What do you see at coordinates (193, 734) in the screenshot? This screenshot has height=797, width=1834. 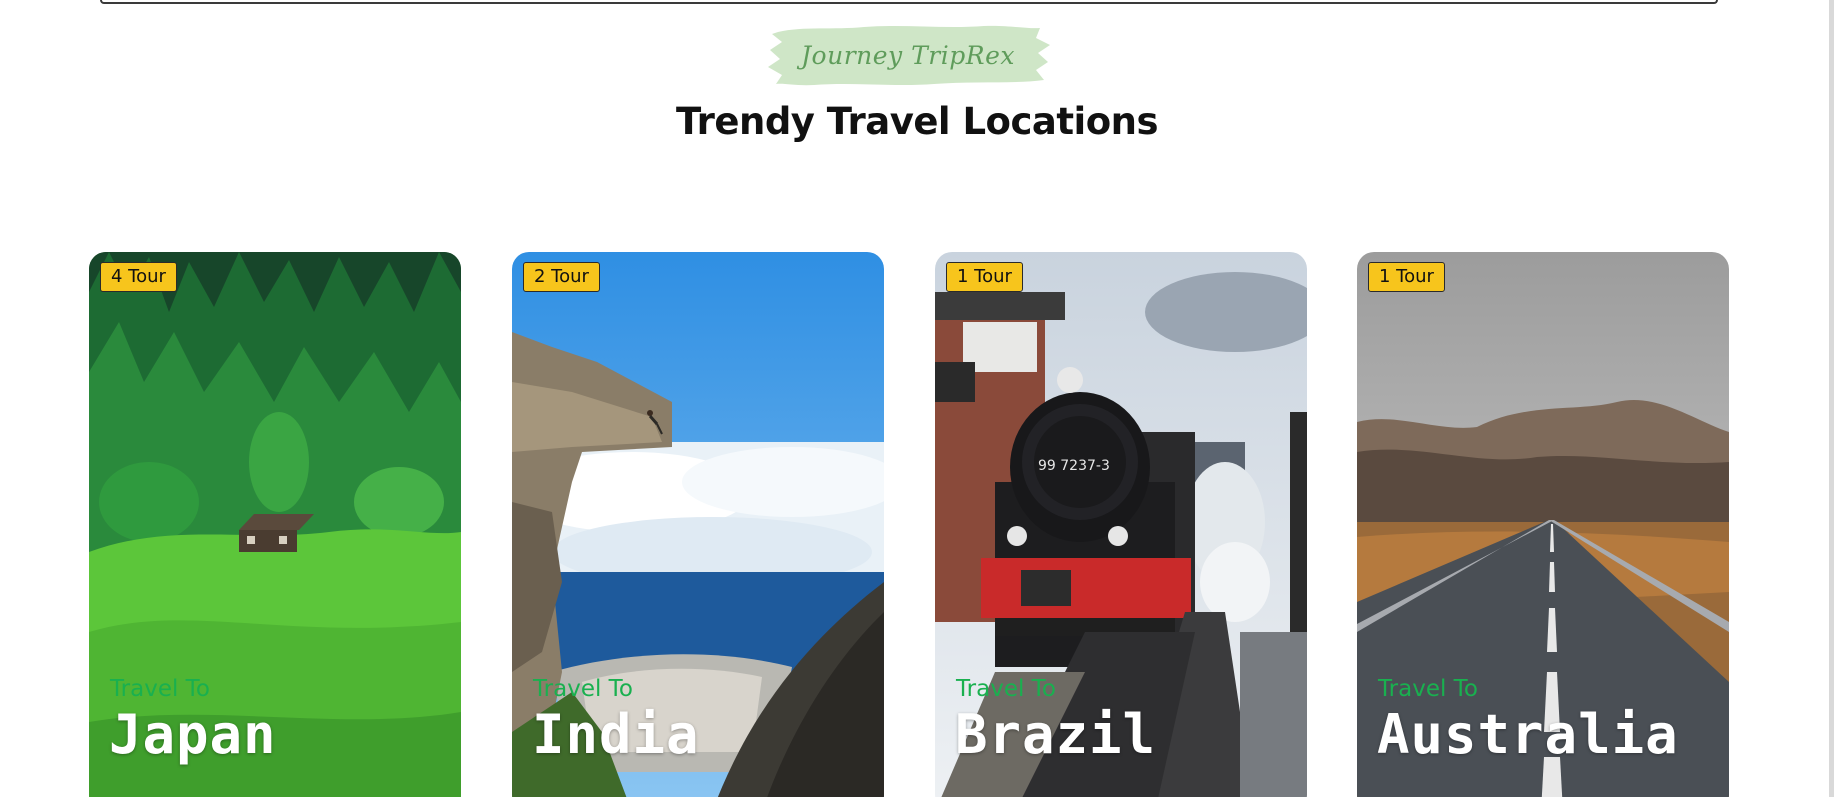 I see `destination-name: Japan` at bounding box center [193, 734].